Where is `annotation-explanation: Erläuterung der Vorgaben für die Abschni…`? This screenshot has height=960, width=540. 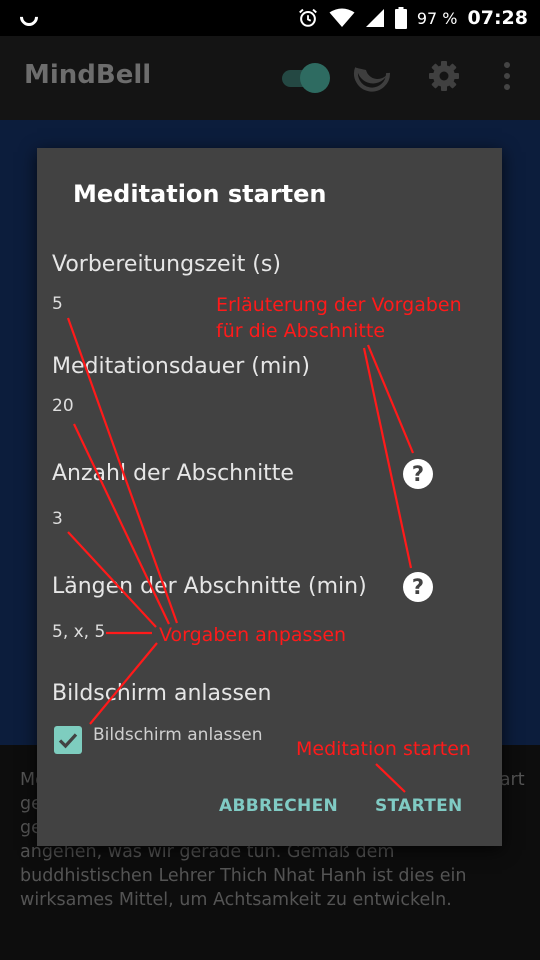
annotation-explanation: Erläuterung der Vorgaben für die Abschni… is located at coordinates (339, 318).